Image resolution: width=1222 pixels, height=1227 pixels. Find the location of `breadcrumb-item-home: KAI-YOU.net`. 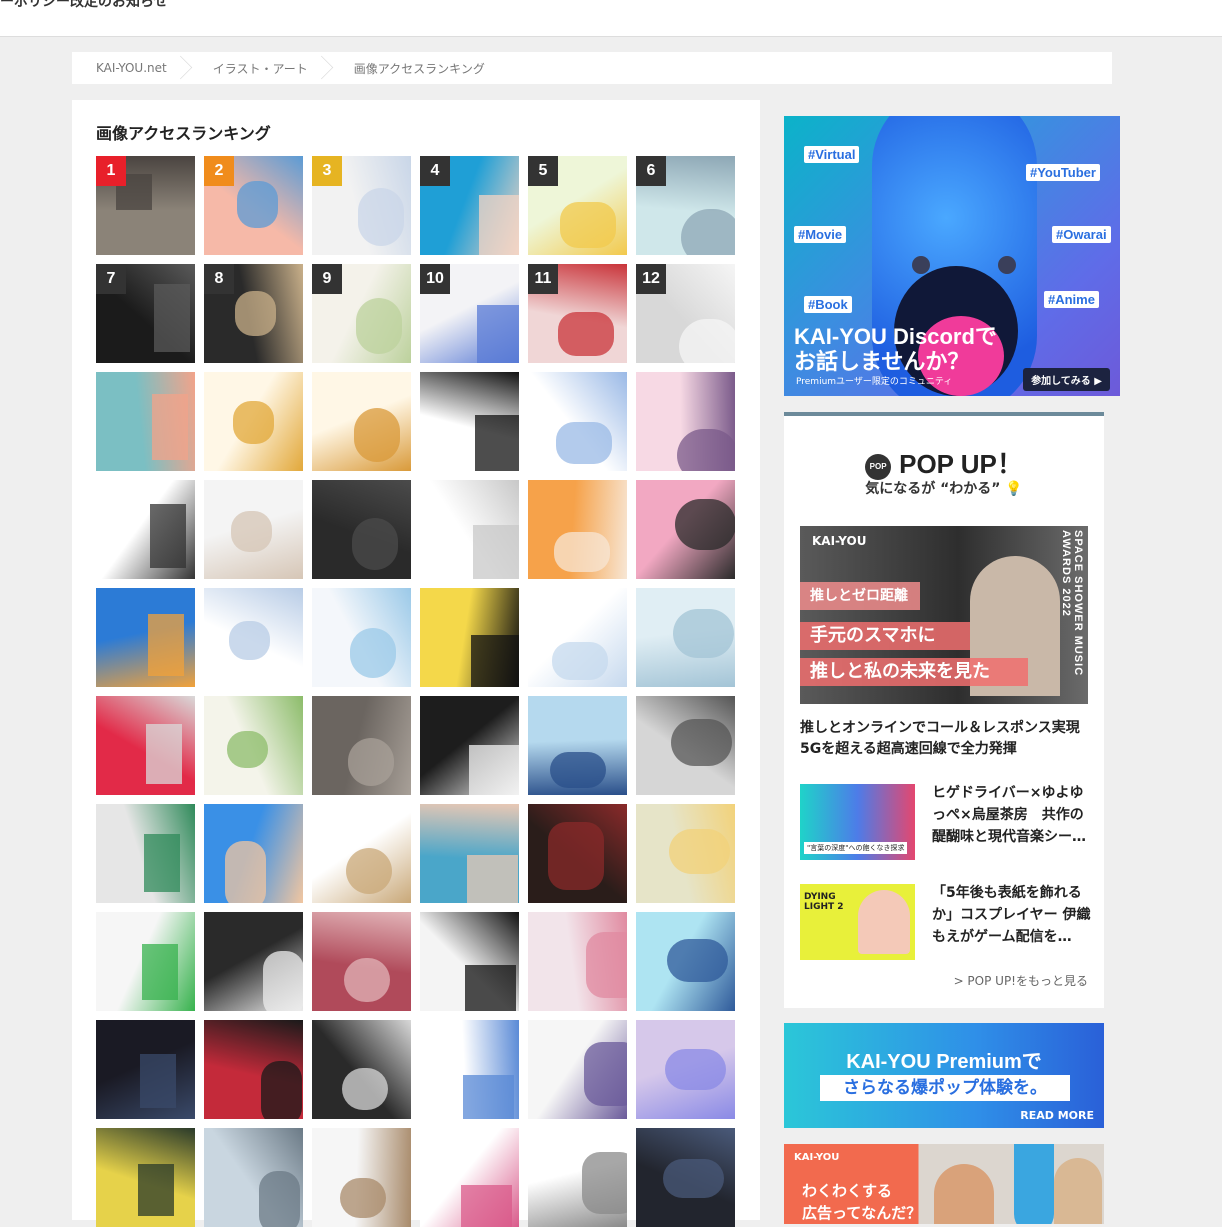

breadcrumb-item-home: KAI-YOU.net is located at coordinates (130, 68).